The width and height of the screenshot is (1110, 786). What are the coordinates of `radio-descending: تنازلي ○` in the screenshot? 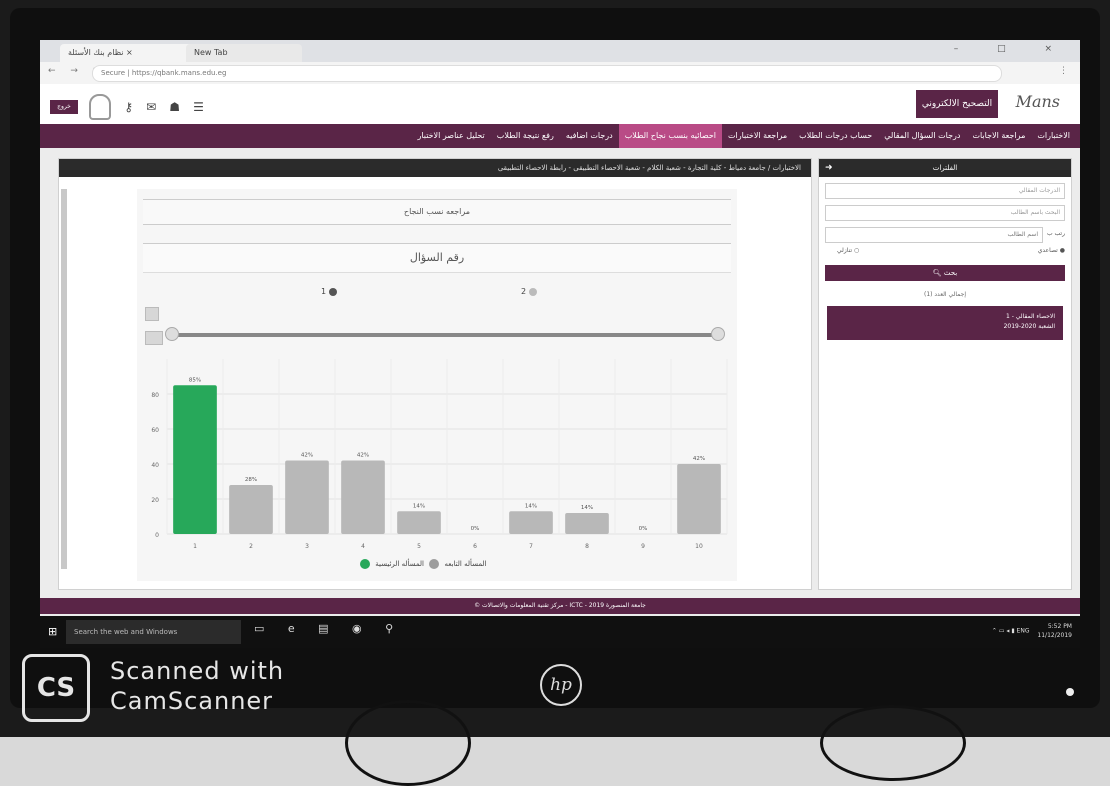 It's located at (848, 250).